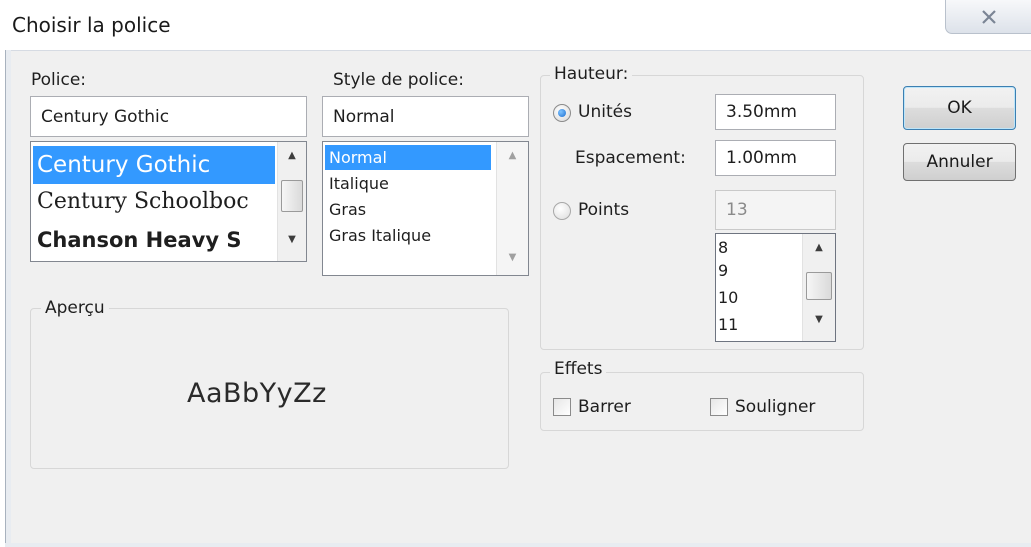 The height and width of the screenshot is (547, 1031). I want to click on points-list-item: 9, so click(723, 271).